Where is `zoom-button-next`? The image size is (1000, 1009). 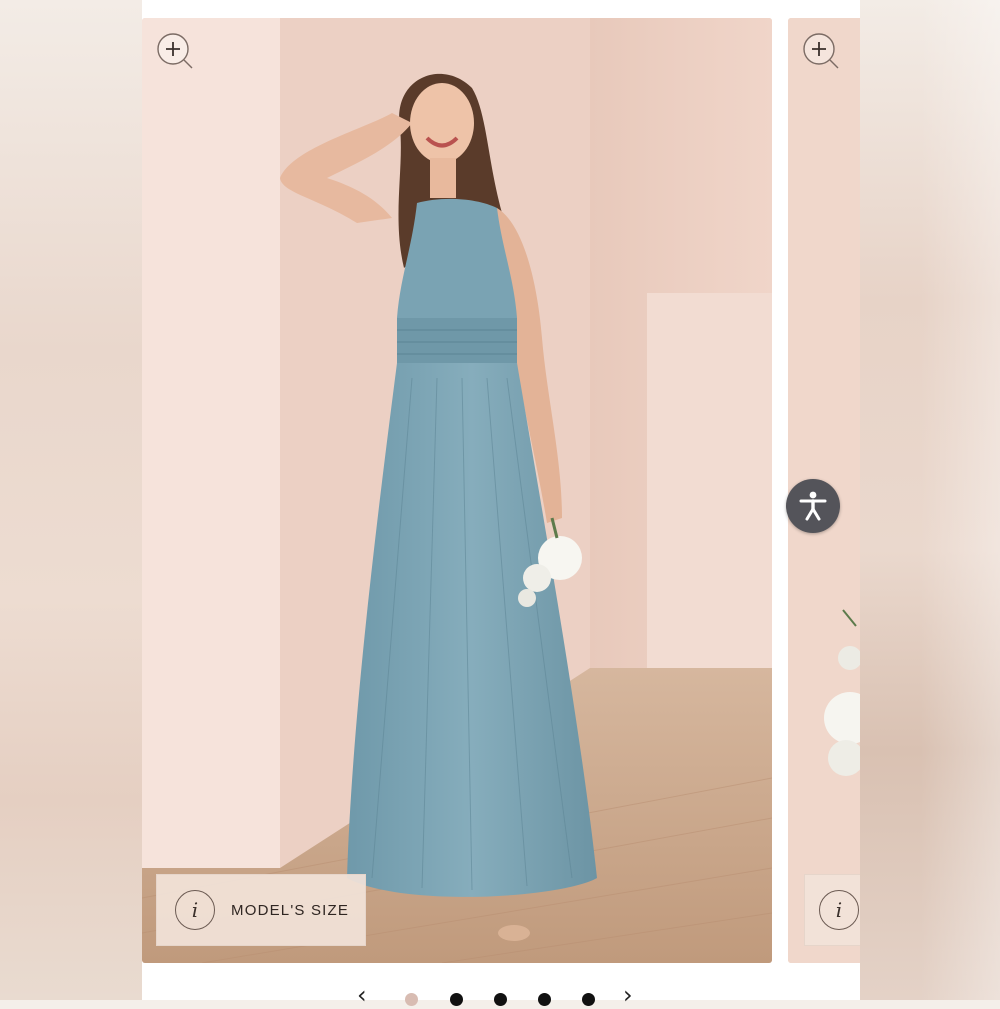 zoom-button-next is located at coordinates (820, 50).